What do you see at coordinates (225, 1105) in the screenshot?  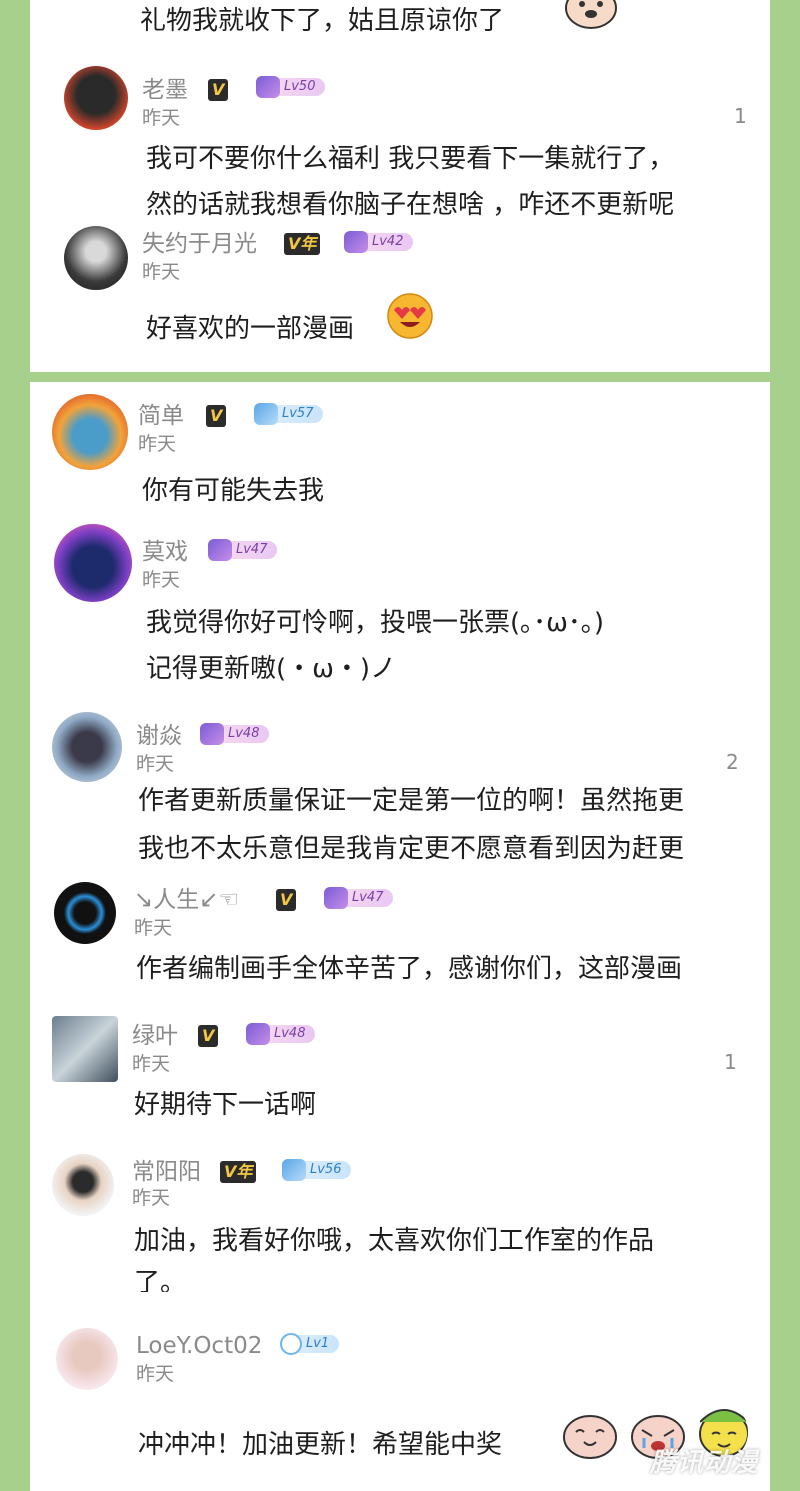 I see `comment-text: 好期待下一话啊` at bounding box center [225, 1105].